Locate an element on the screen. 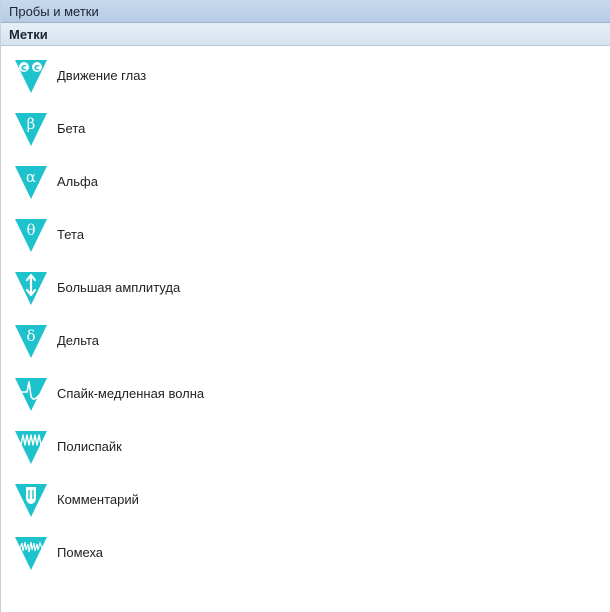  svg-text: β is located at coordinates (31, 124).